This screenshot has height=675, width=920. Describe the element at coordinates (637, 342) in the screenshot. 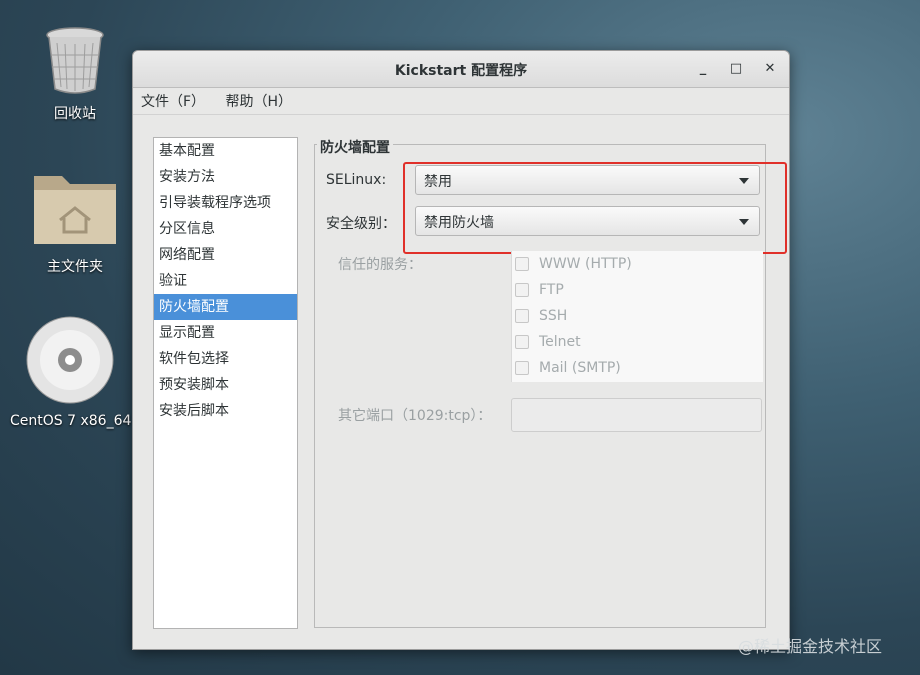

I see `service-item-telnet: Telnet` at that location.